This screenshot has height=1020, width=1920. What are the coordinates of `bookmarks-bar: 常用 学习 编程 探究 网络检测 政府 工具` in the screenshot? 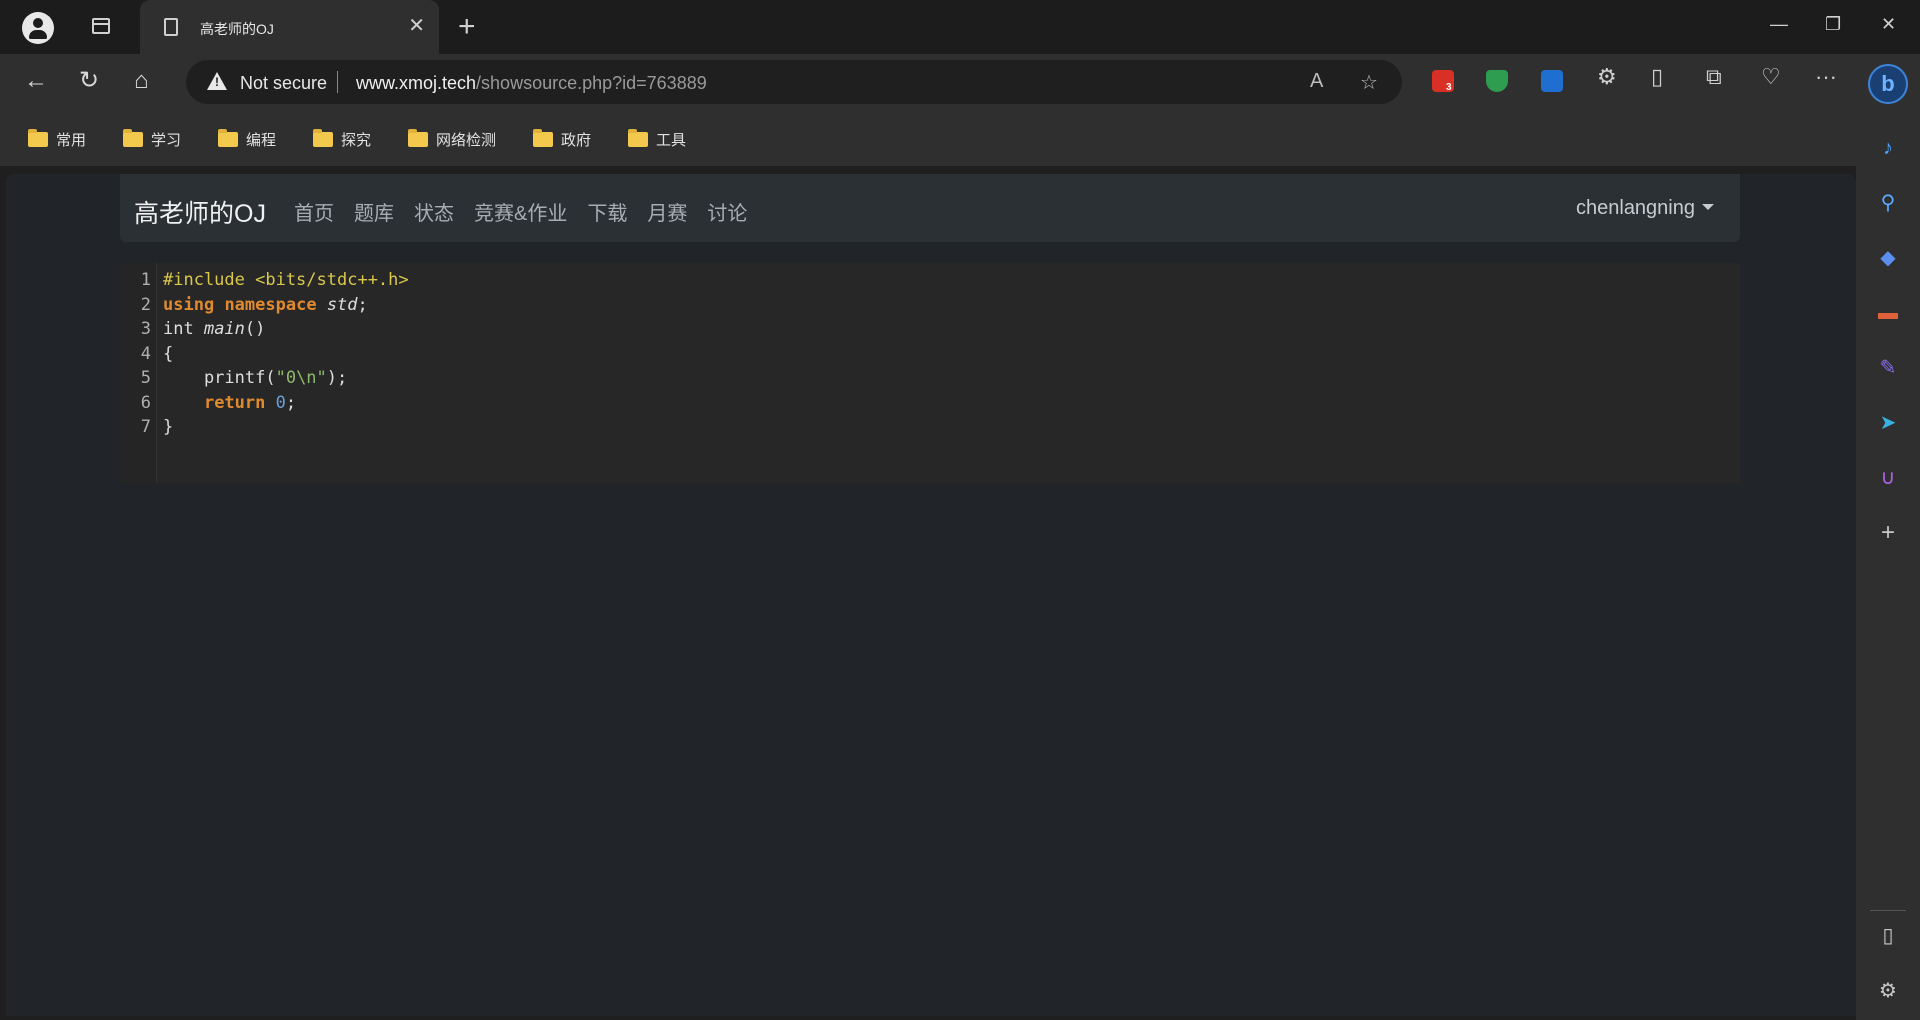 It's located at (960, 138).